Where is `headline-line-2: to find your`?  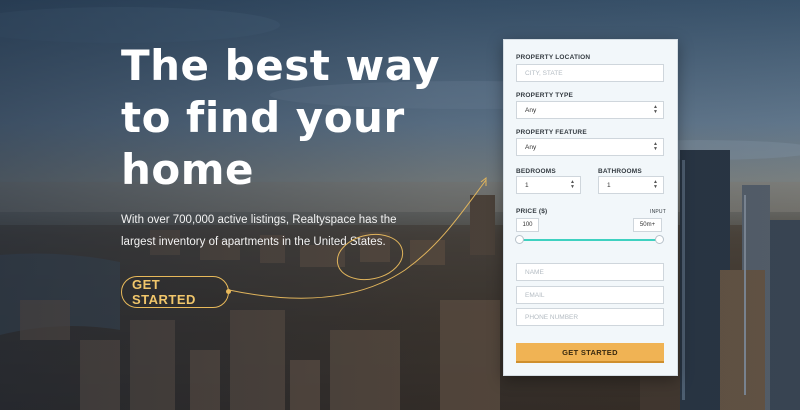
headline-line-2: to find your is located at coordinates (286, 118).